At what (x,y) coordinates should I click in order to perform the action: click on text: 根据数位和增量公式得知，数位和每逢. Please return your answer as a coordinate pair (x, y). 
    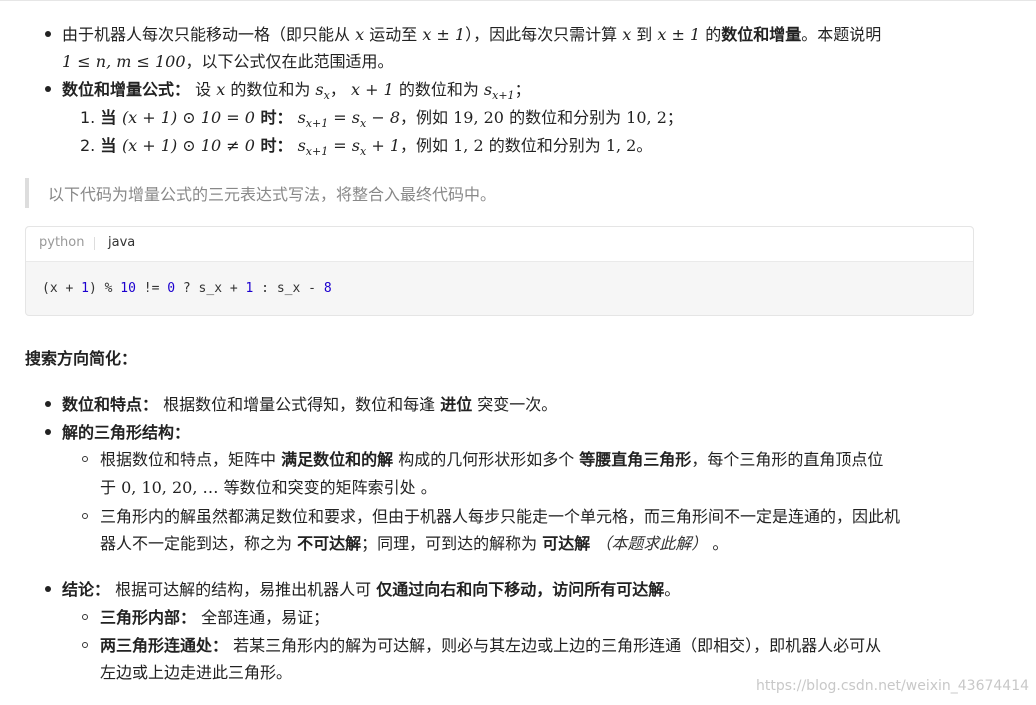
    Looking at the image, I should click on (299, 404).